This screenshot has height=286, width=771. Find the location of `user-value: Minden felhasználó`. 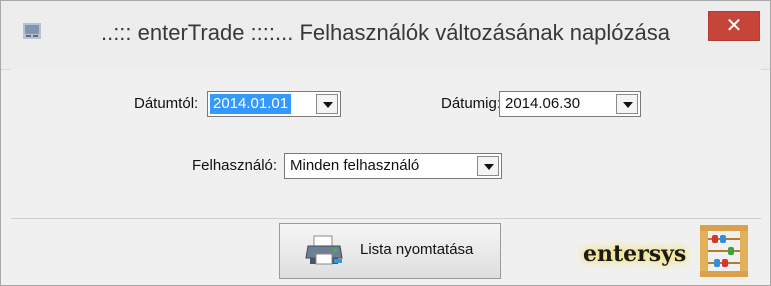

user-value: Minden felhasználó is located at coordinates (354, 166).